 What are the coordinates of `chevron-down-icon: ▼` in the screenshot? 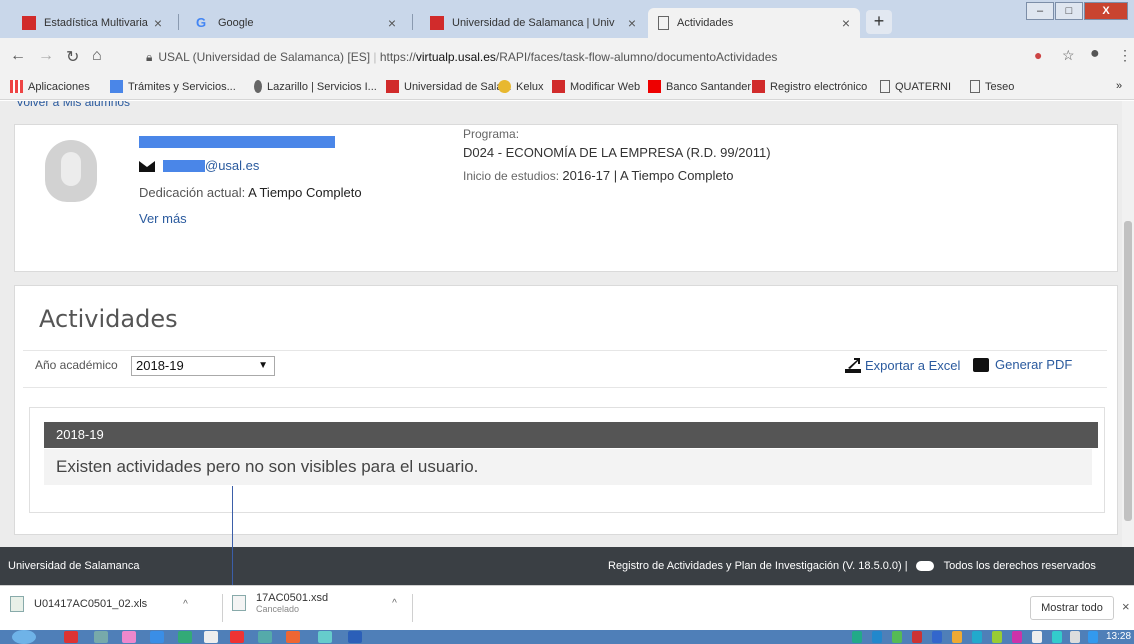 It's located at (263, 365).